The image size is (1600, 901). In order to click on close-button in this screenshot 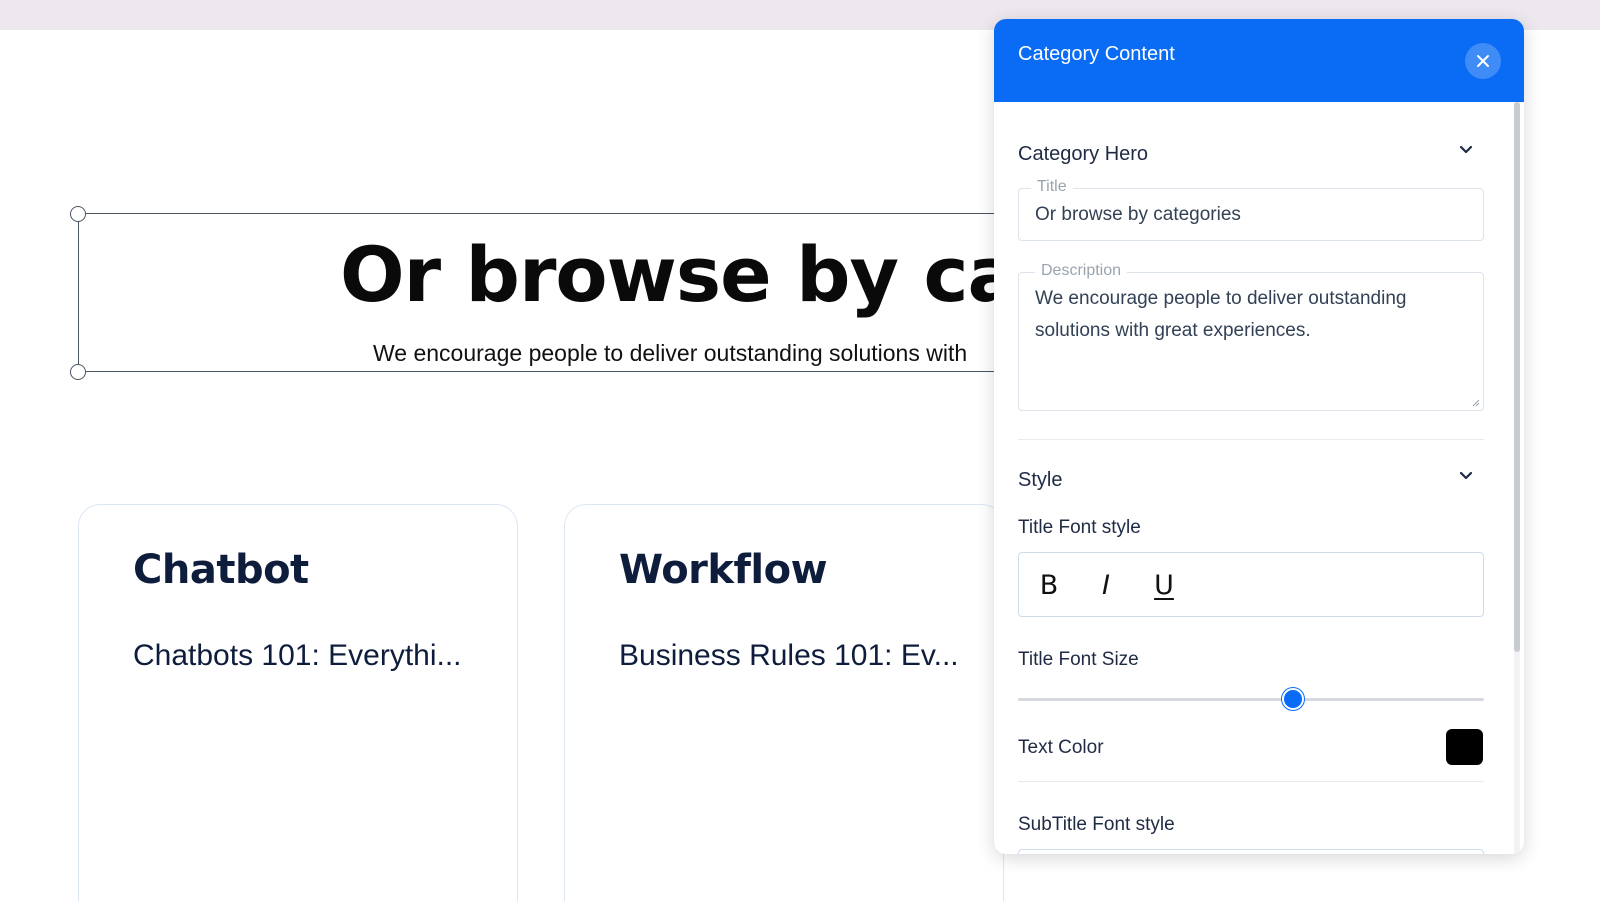, I will do `click(1483, 61)`.